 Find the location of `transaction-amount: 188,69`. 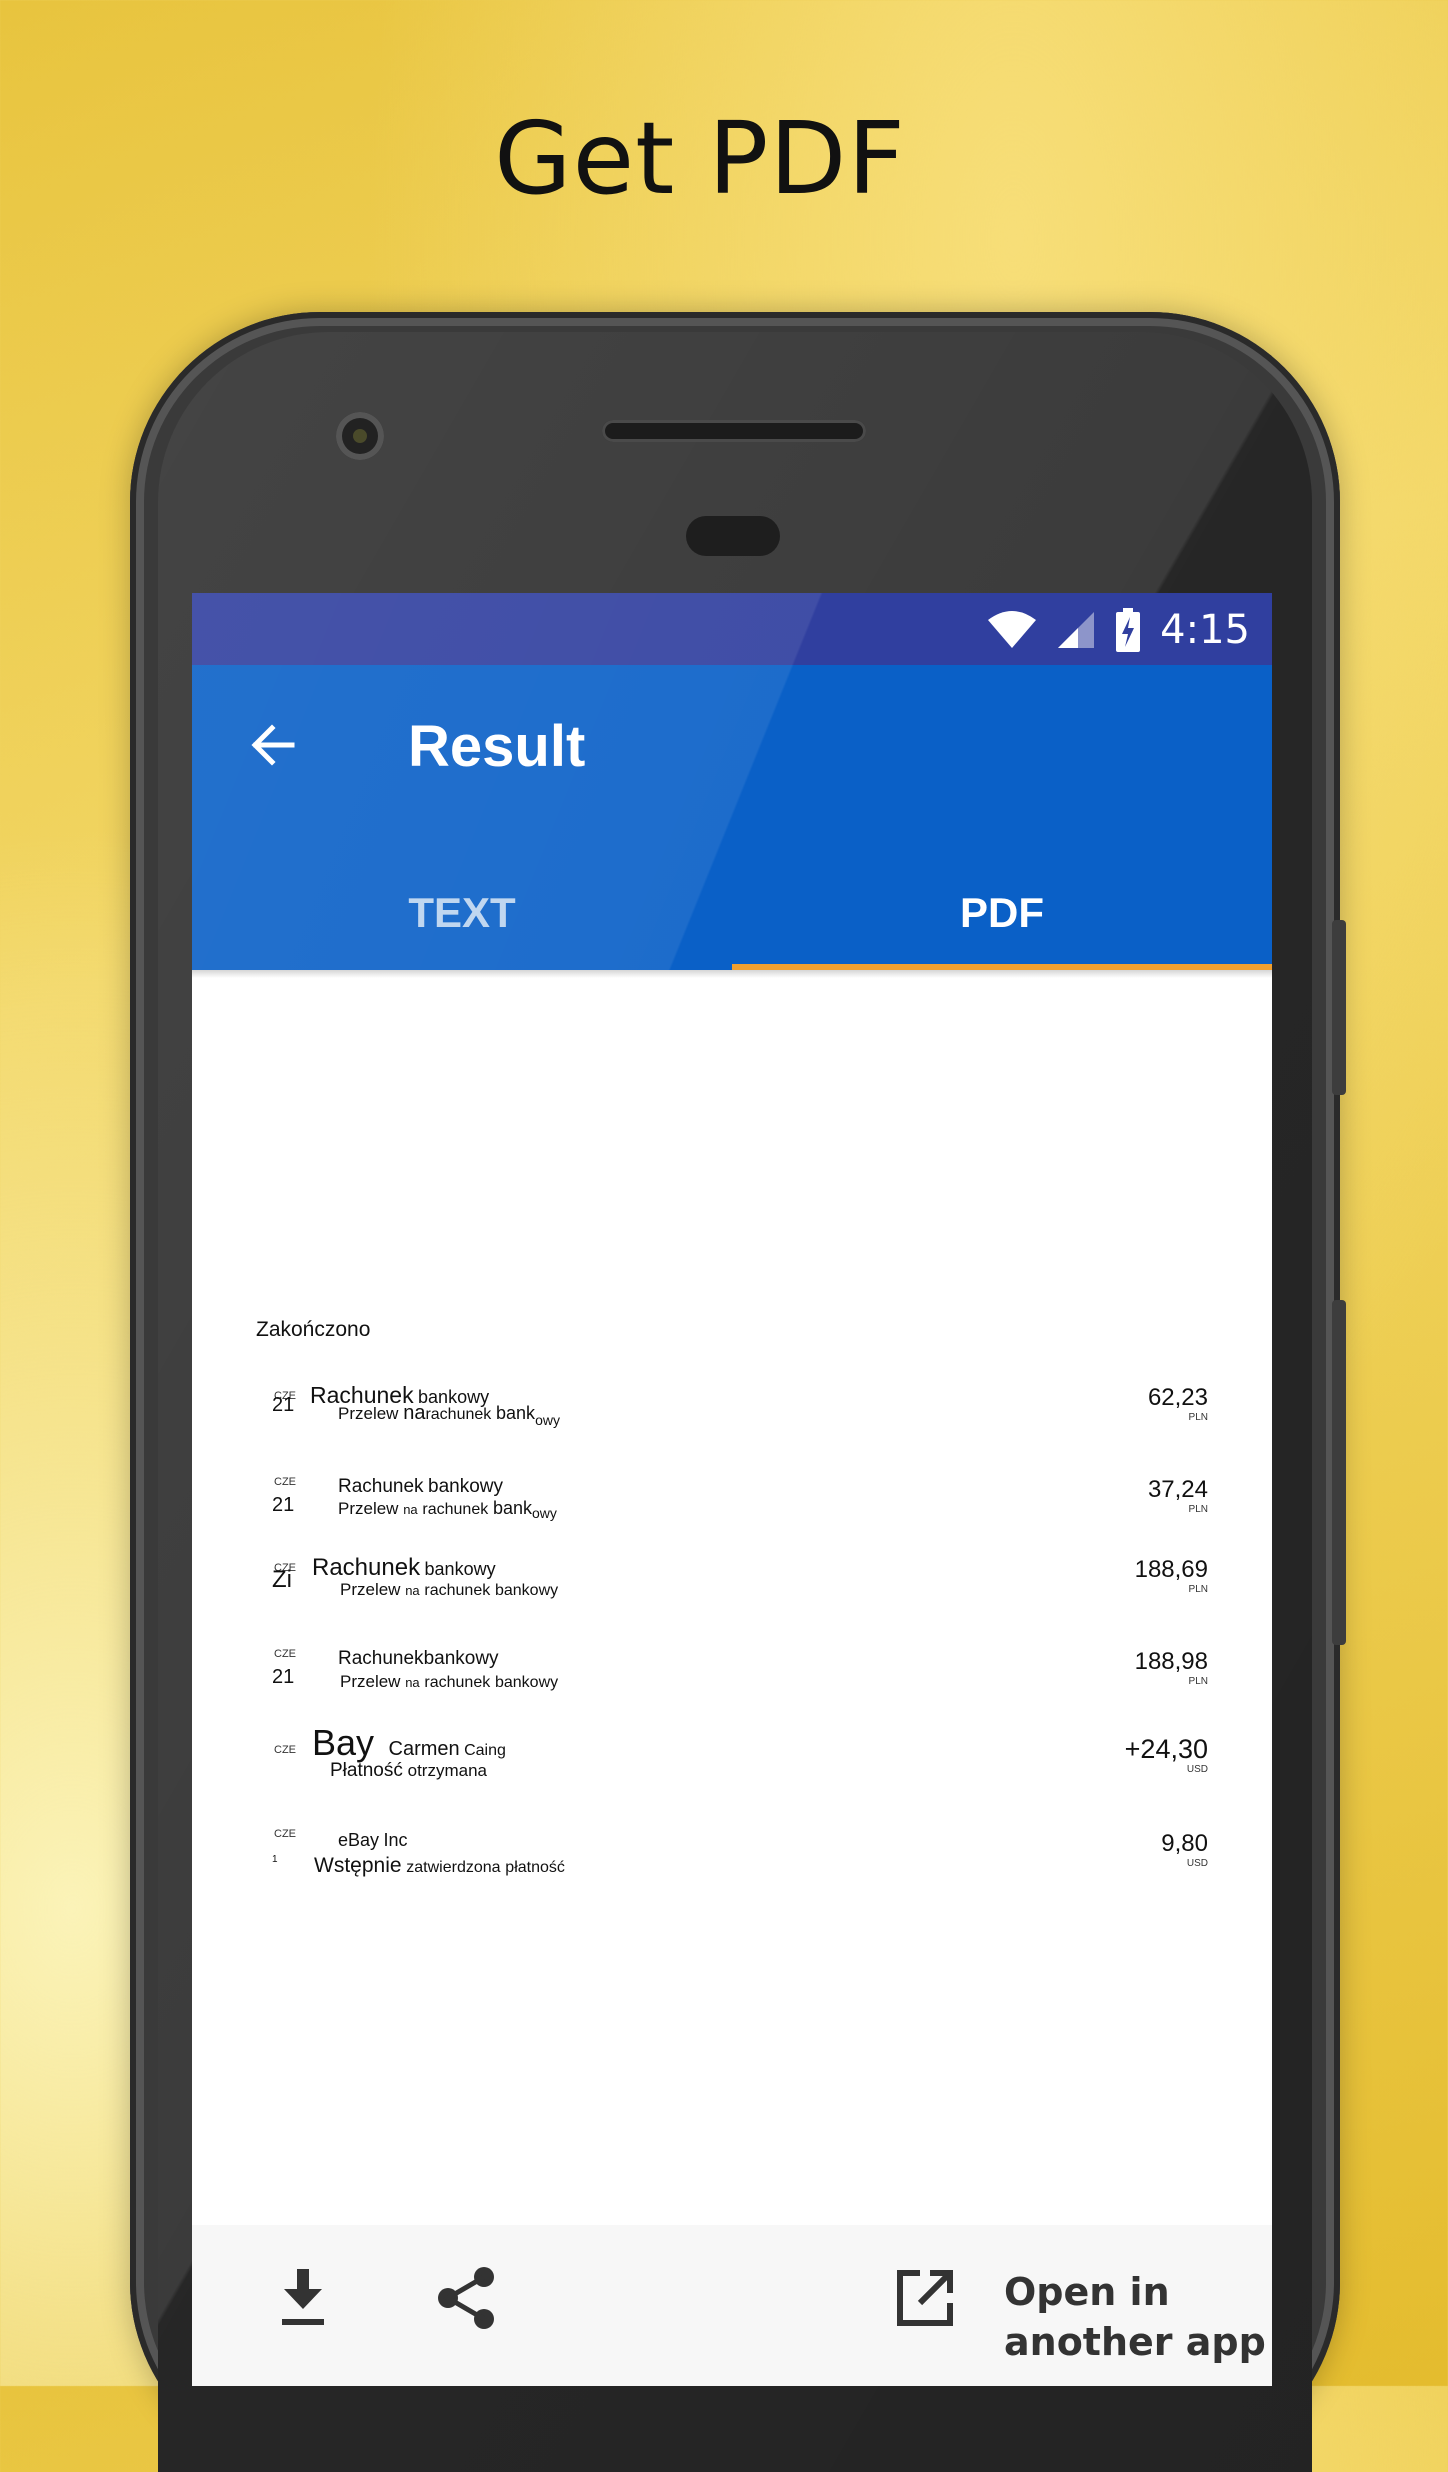

transaction-amount: 188,69 is located at coordinates (1171, 1569).